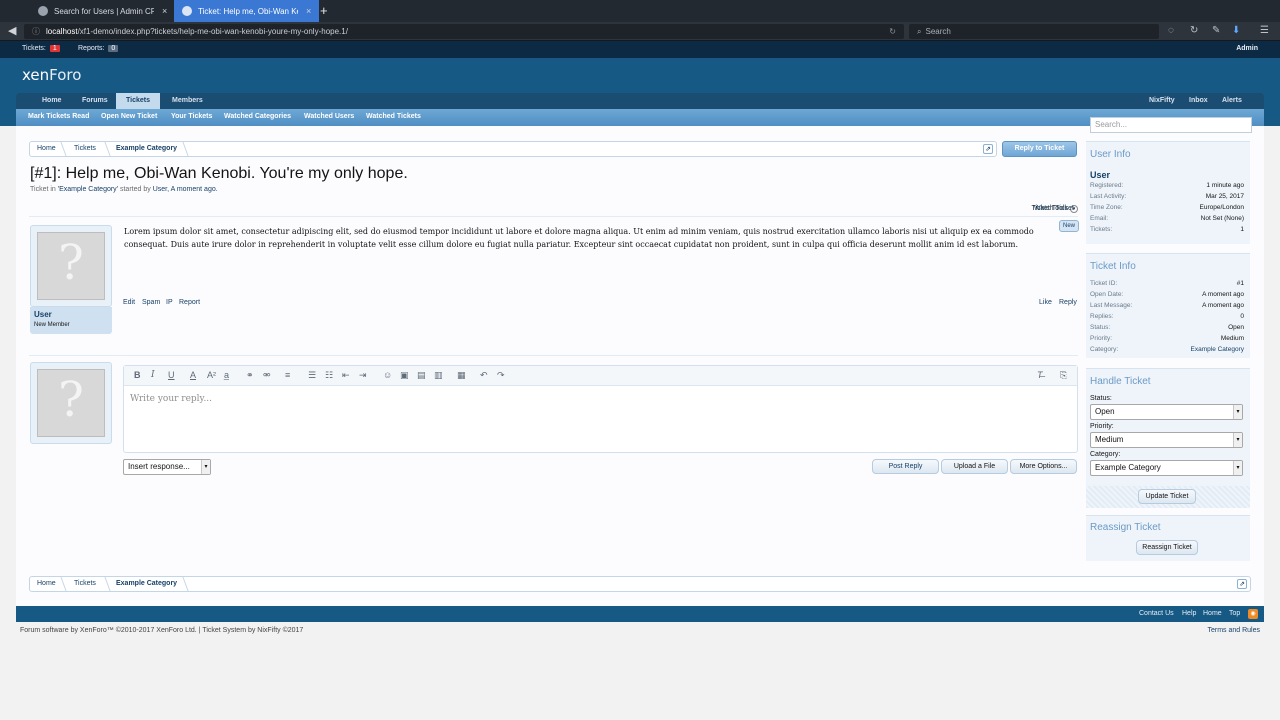 The height and width of the screenshot is (720, 1280). What do you see at coordinates (1234, 613) in the screenshot?
I see `footer-top-link: Top` at bounding box center [1234, 613].